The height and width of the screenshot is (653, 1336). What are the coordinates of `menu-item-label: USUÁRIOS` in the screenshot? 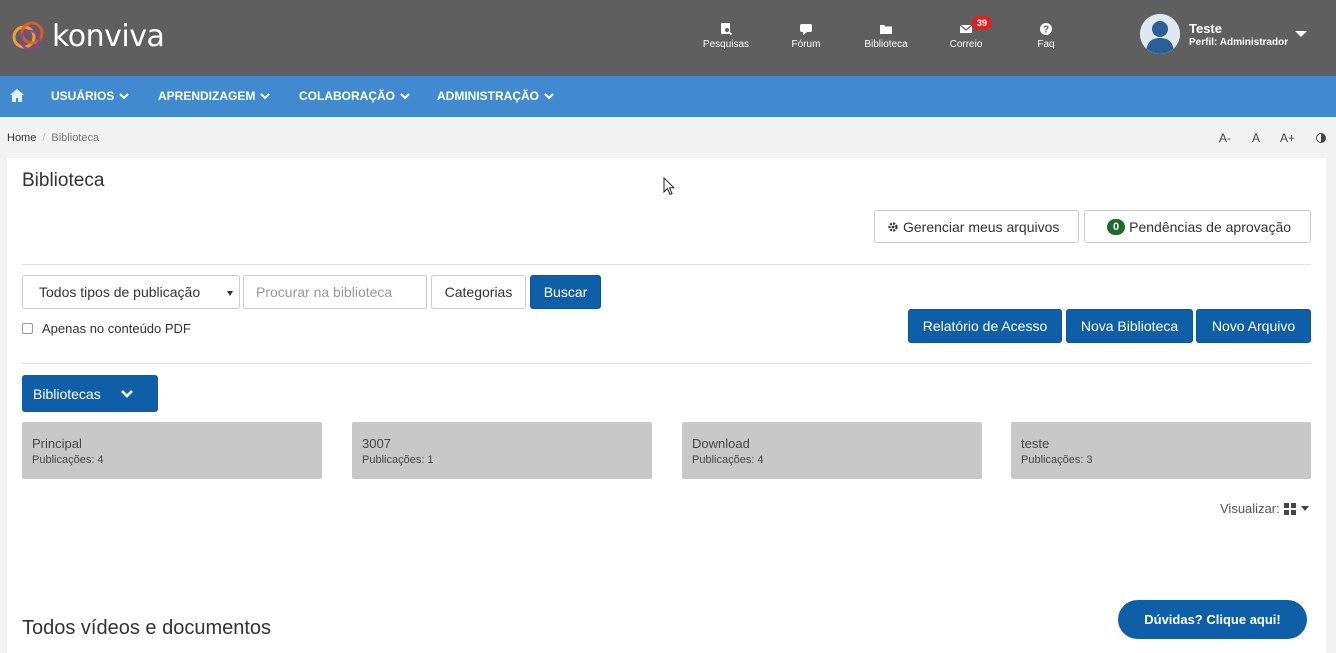 It's located at (83, 96).